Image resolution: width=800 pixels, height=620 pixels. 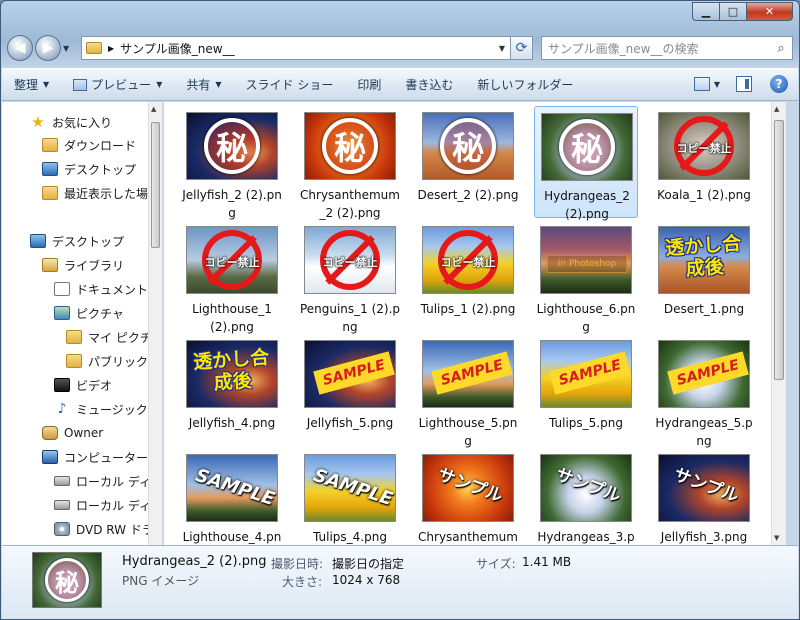 I want to click on nav-scrollbar: ▲, so click(x=155, y=323).